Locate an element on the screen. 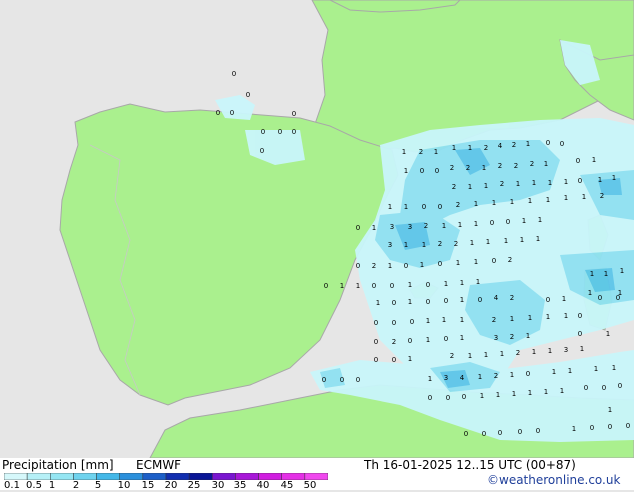 This screenshot has height=492, width=634. legend-tick-label: 40 is located at coordinates (263, 485).